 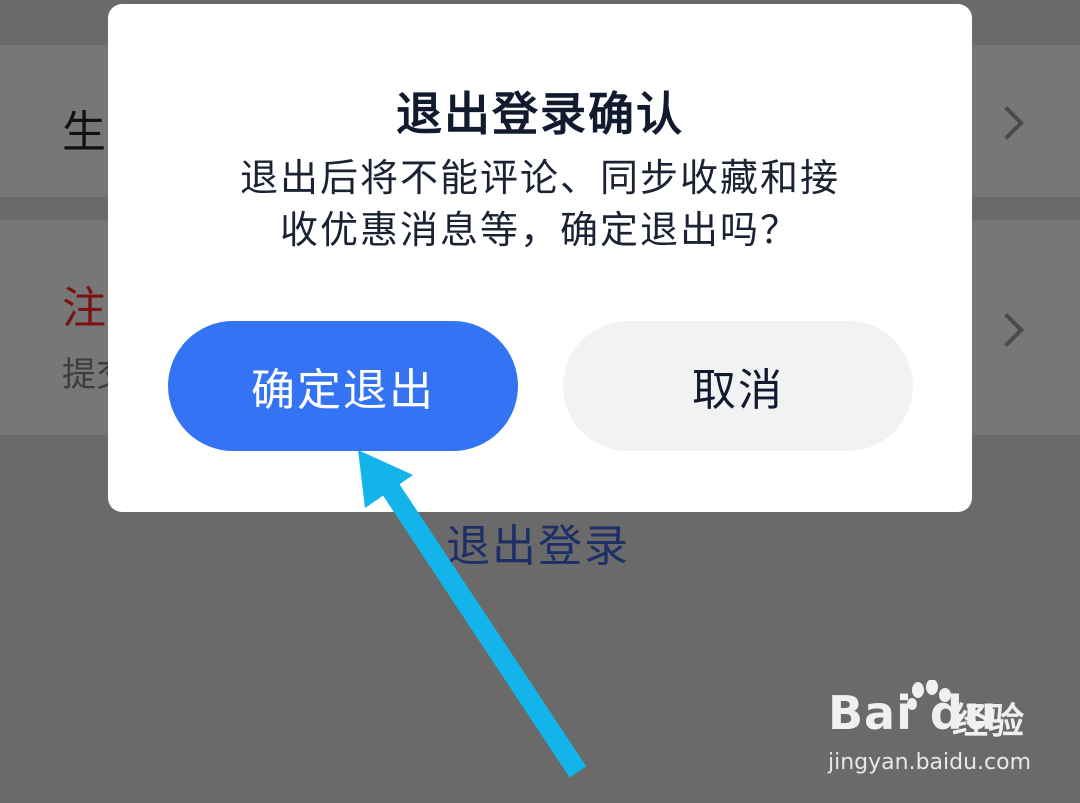 I want to click on settings-row-2-title: 注, so click(x=84, y=308).